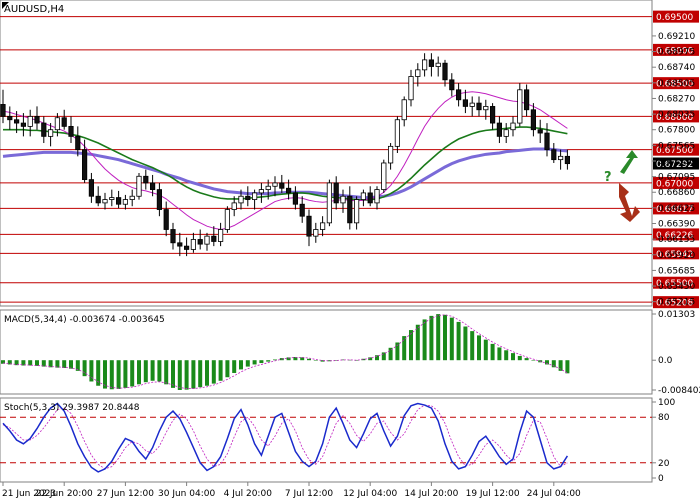  Describe the element at coordinates (676, 303) in the screenshot. I see `price-tick-label: 0.65215` at that location.